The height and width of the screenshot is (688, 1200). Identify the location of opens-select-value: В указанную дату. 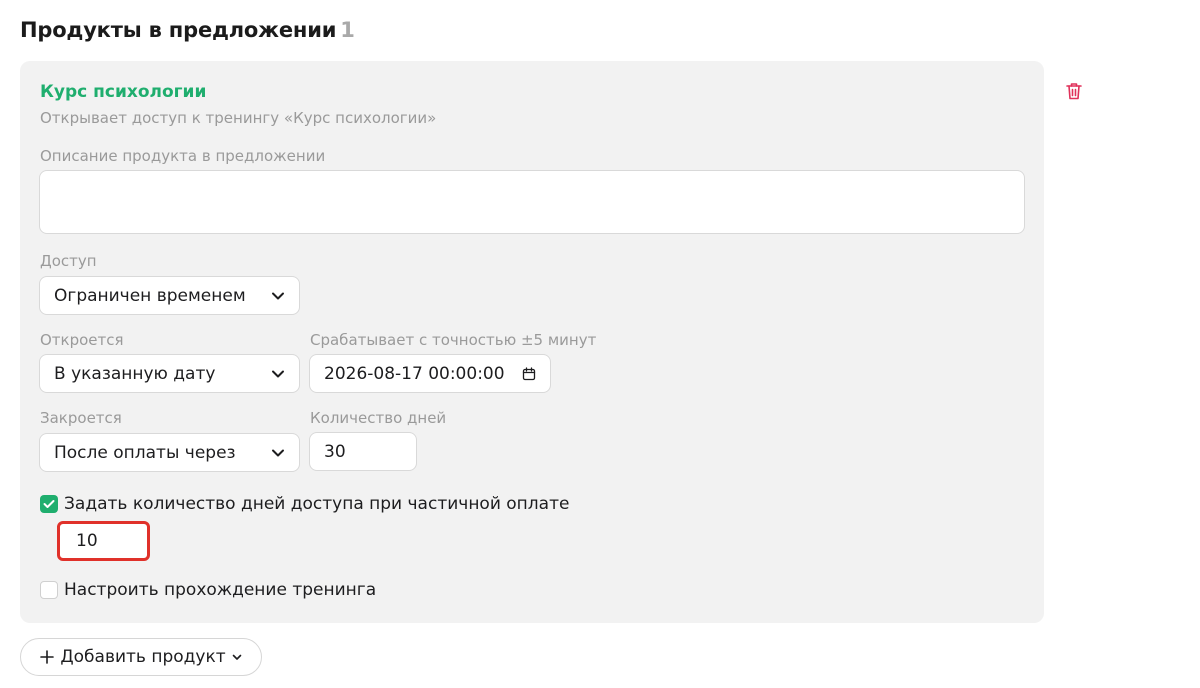
(135, 373).